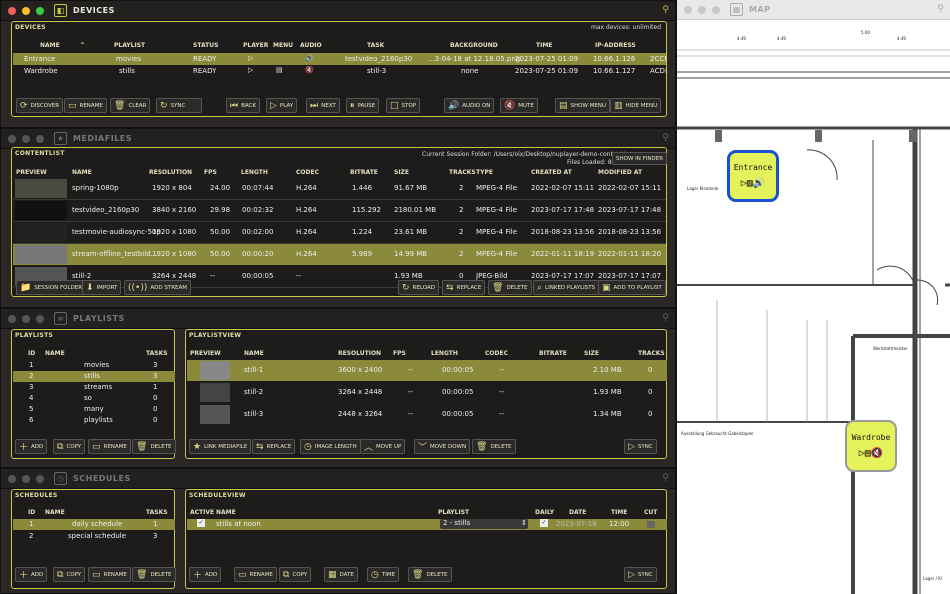 This screenshot has height=594, width=950. Describe the element at coordinates (323, 105) in the screenshot. I see `next-button: ⏭ NEXT` at that location.